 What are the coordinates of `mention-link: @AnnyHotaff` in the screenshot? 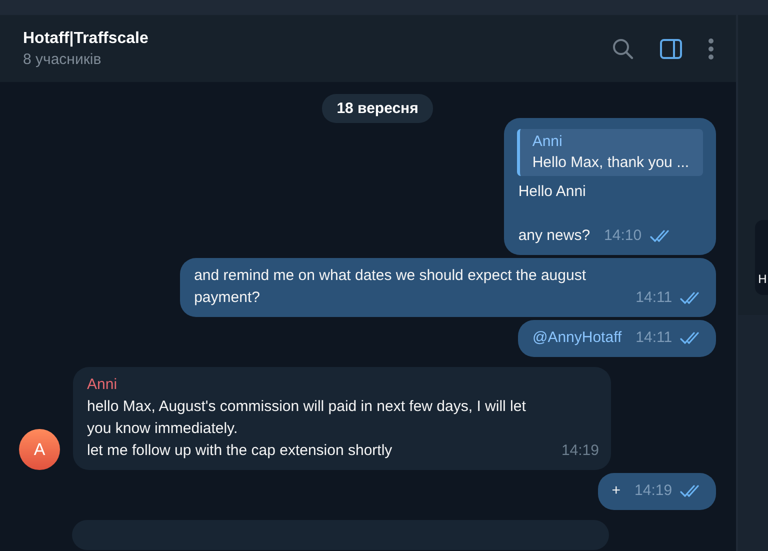 It's located at (577, 338).